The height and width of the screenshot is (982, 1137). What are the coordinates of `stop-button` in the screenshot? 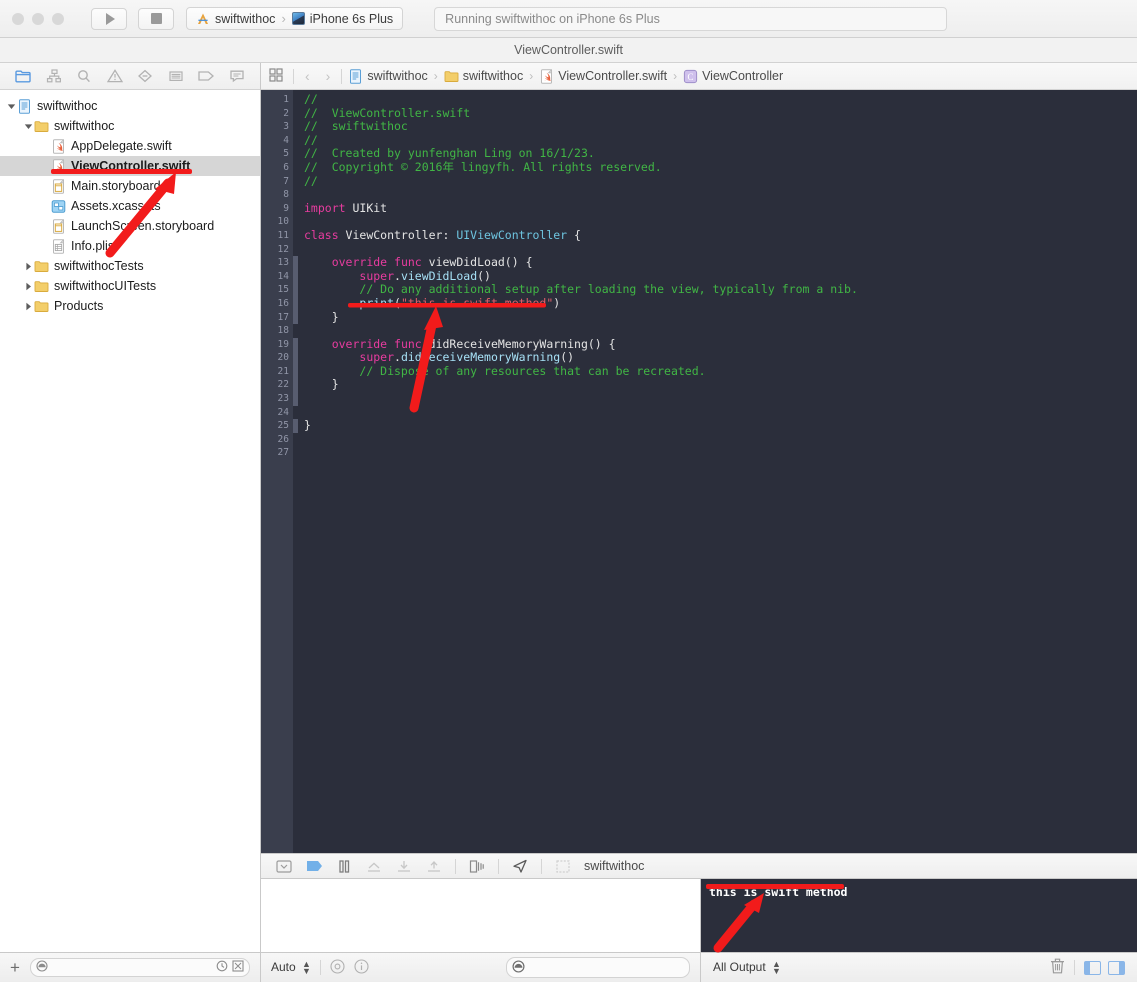 It's located at (156, 18).